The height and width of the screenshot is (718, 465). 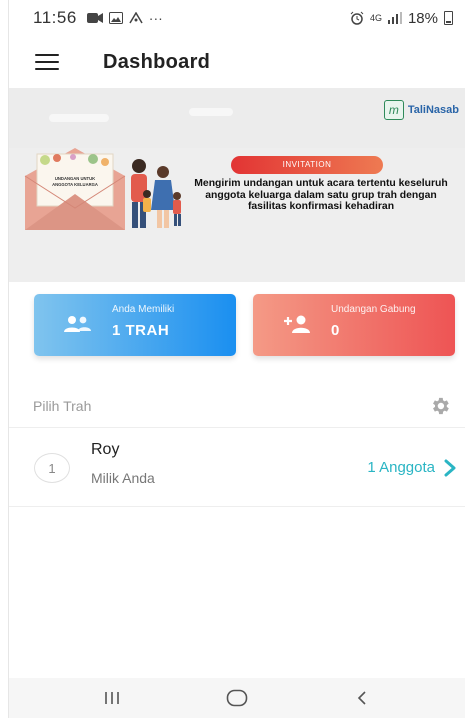 What do you see at coordinates (157, 61) in the screenshot?
I see `page-title: Dashboard` at bounding box center [157, 61].